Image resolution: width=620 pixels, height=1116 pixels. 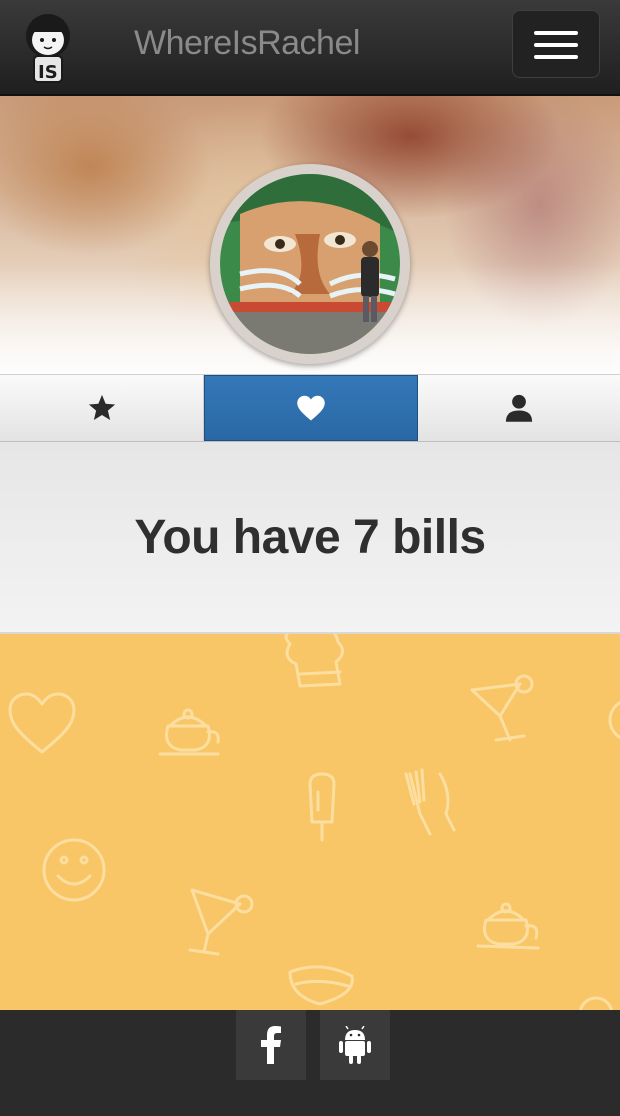 I want to click on user-icon, so click(x=519, y=408).